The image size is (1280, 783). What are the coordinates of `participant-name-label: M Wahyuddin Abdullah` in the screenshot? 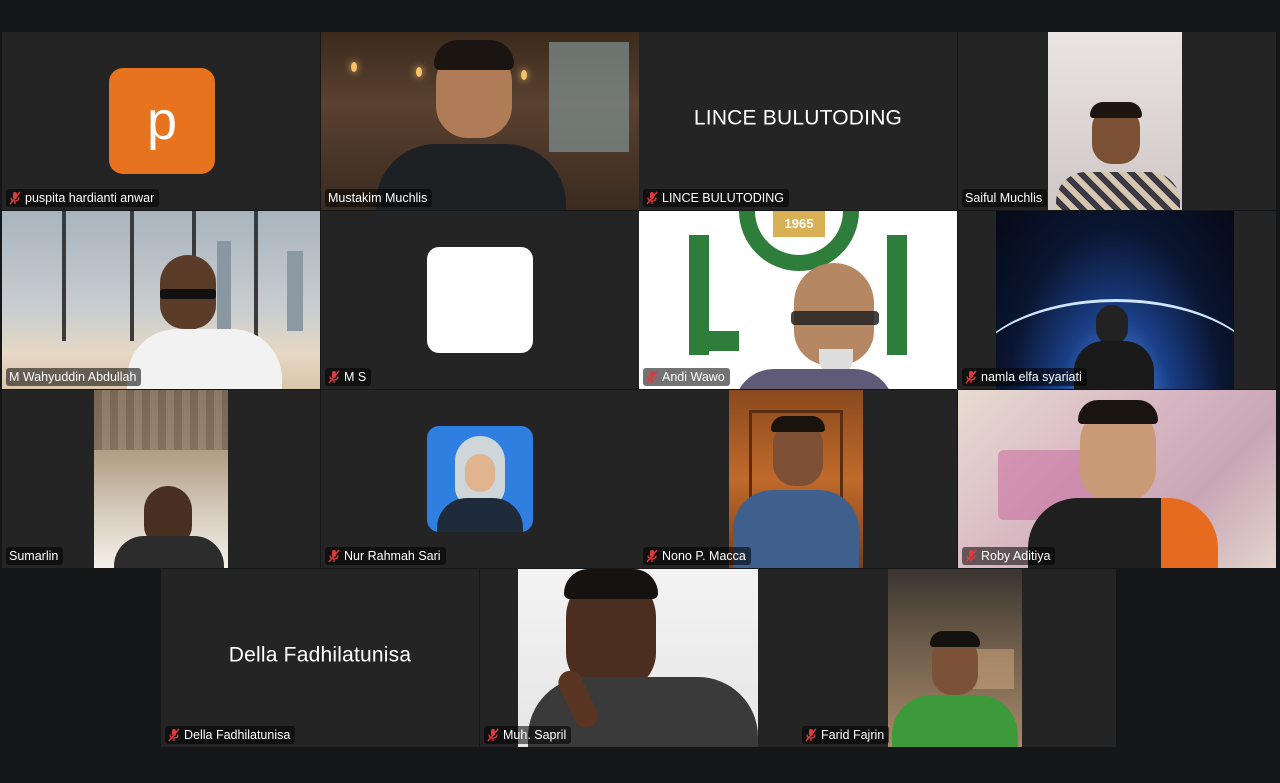 It's located at (74, 377).